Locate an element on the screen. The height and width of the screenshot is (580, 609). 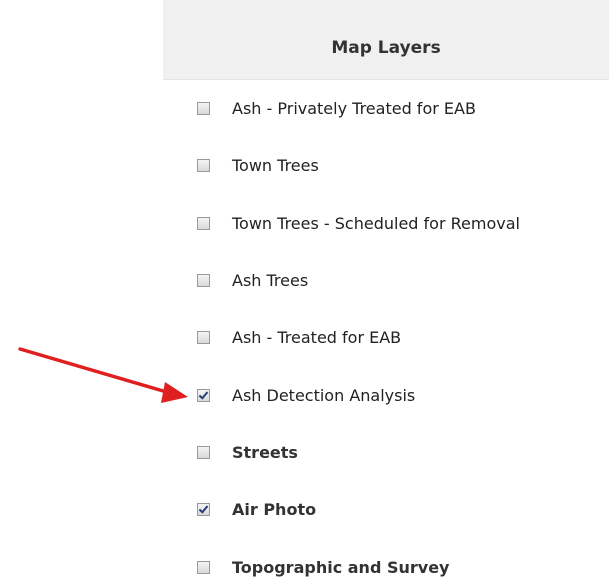
layer-label: Ash - Treated for EAB is located at coordinates (317, 338).